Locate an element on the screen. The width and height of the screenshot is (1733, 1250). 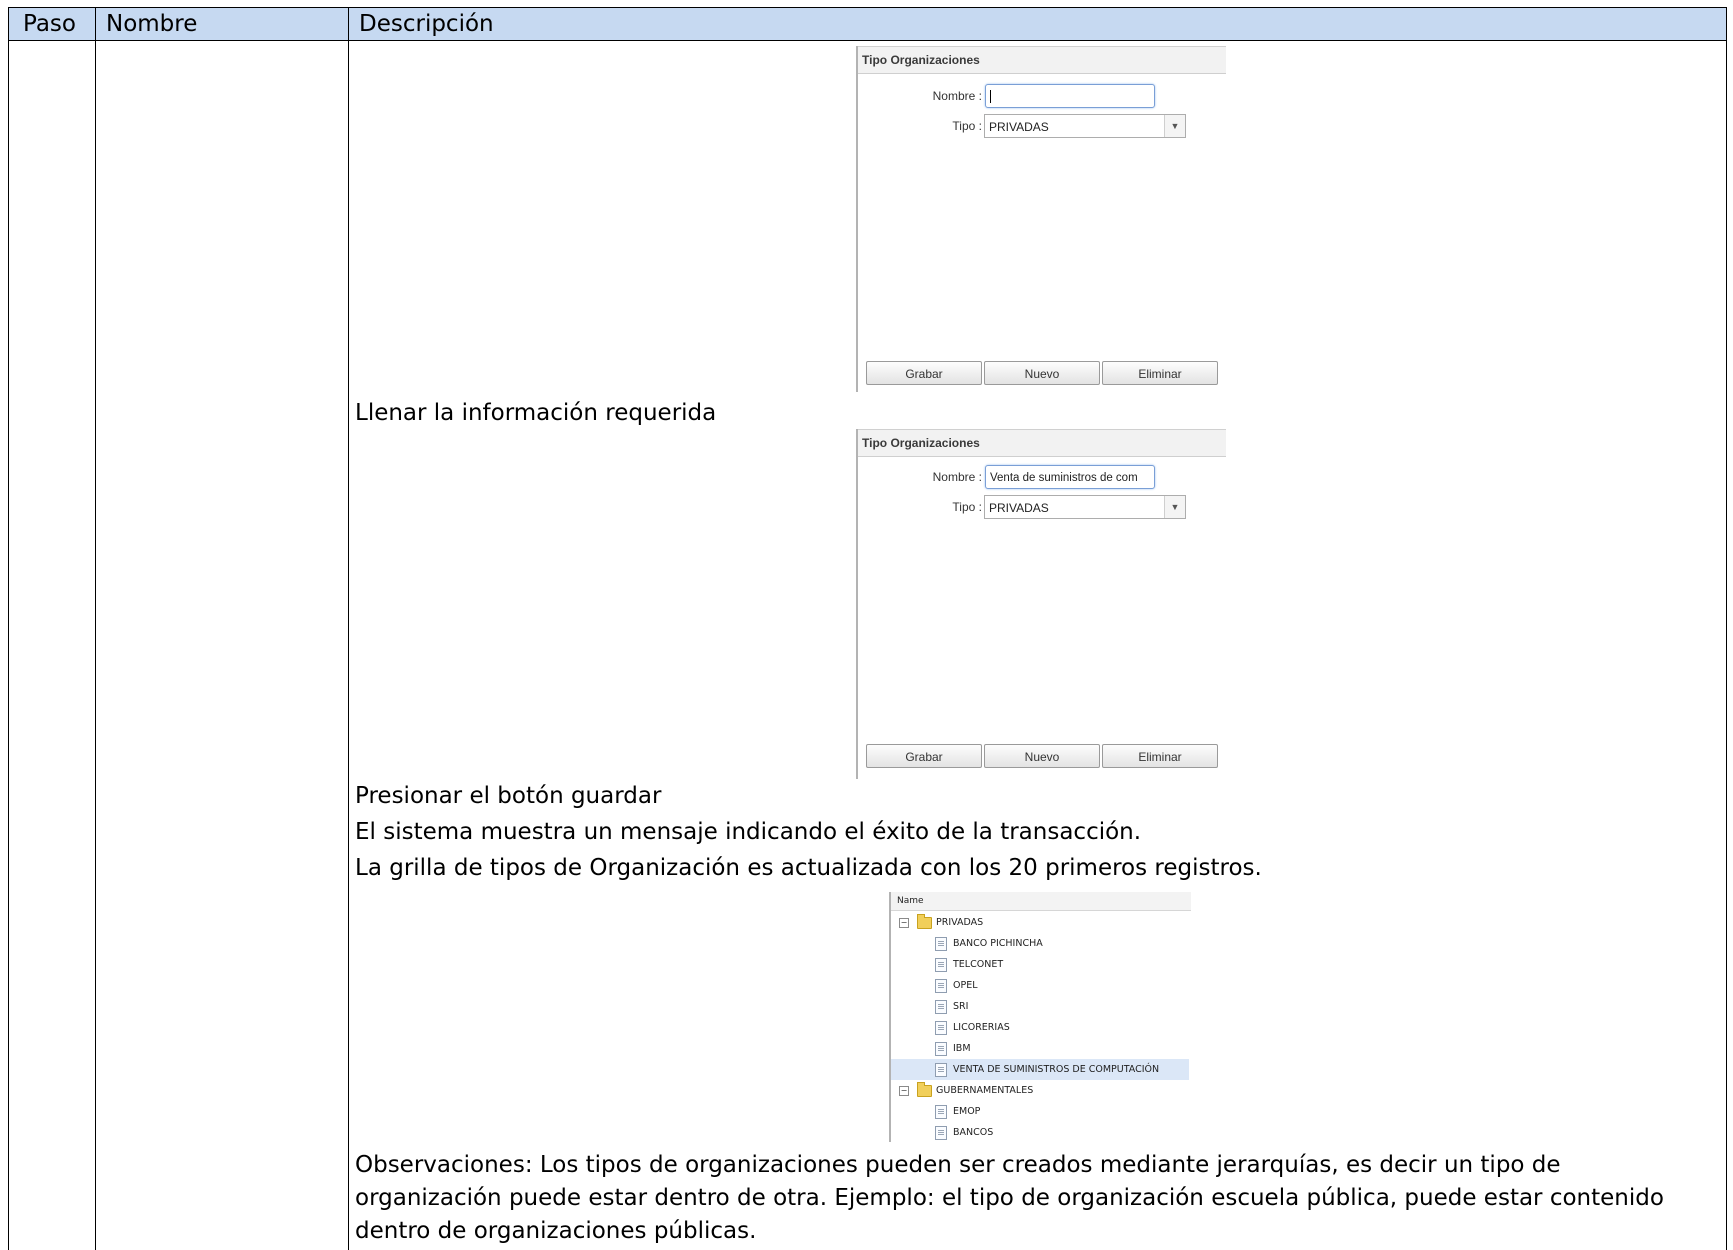
step-presionar: Presionar el botón guardar is located at coordinates (508, 796).